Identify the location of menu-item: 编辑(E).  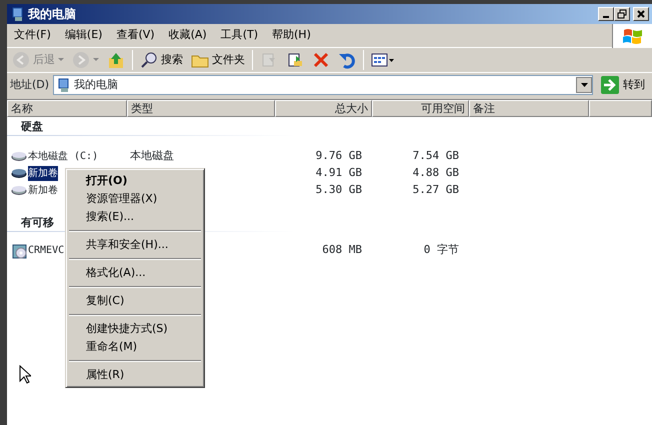
(84, 35).